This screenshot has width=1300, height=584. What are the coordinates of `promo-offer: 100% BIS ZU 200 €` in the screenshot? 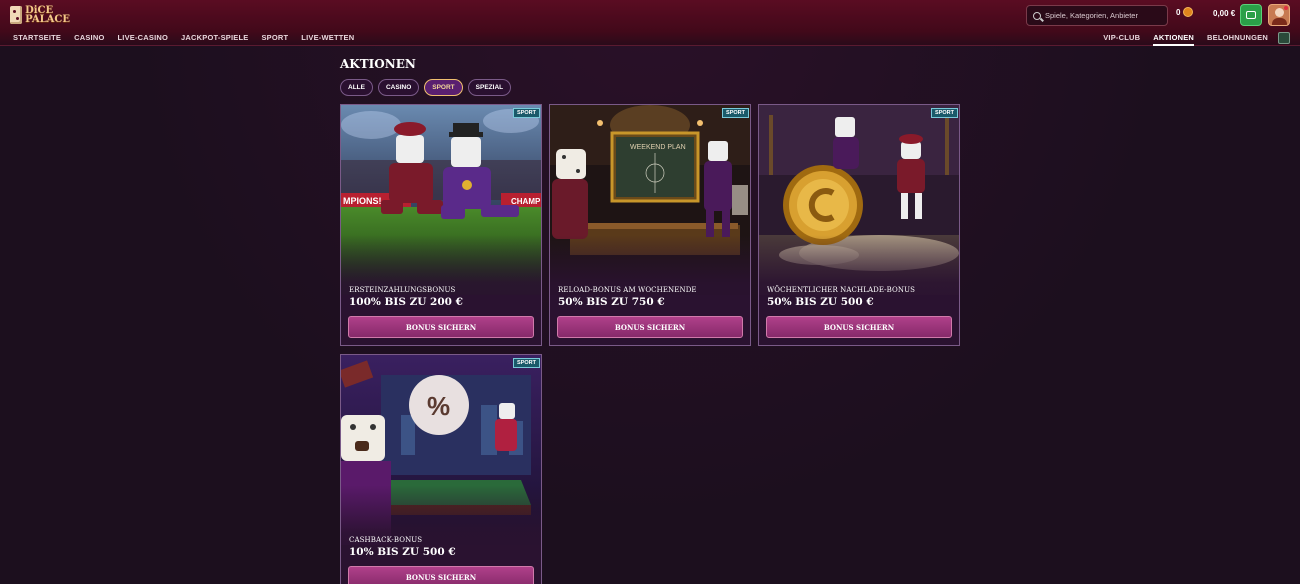 It's located at (406, 302).